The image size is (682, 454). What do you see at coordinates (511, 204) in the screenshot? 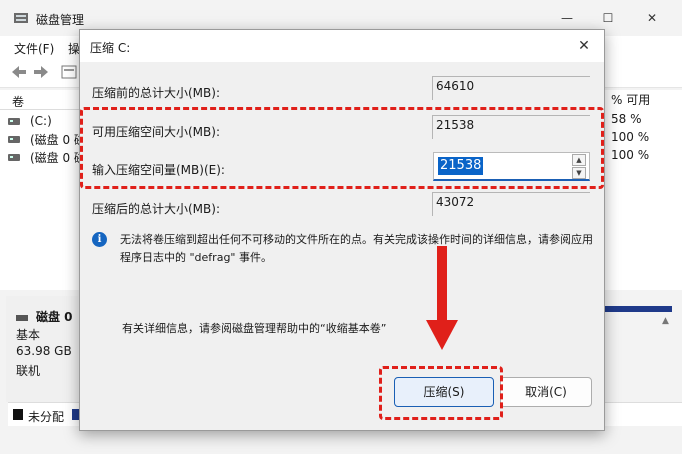
I see `total-after-value: 43072` at bounding box center [511, 204].